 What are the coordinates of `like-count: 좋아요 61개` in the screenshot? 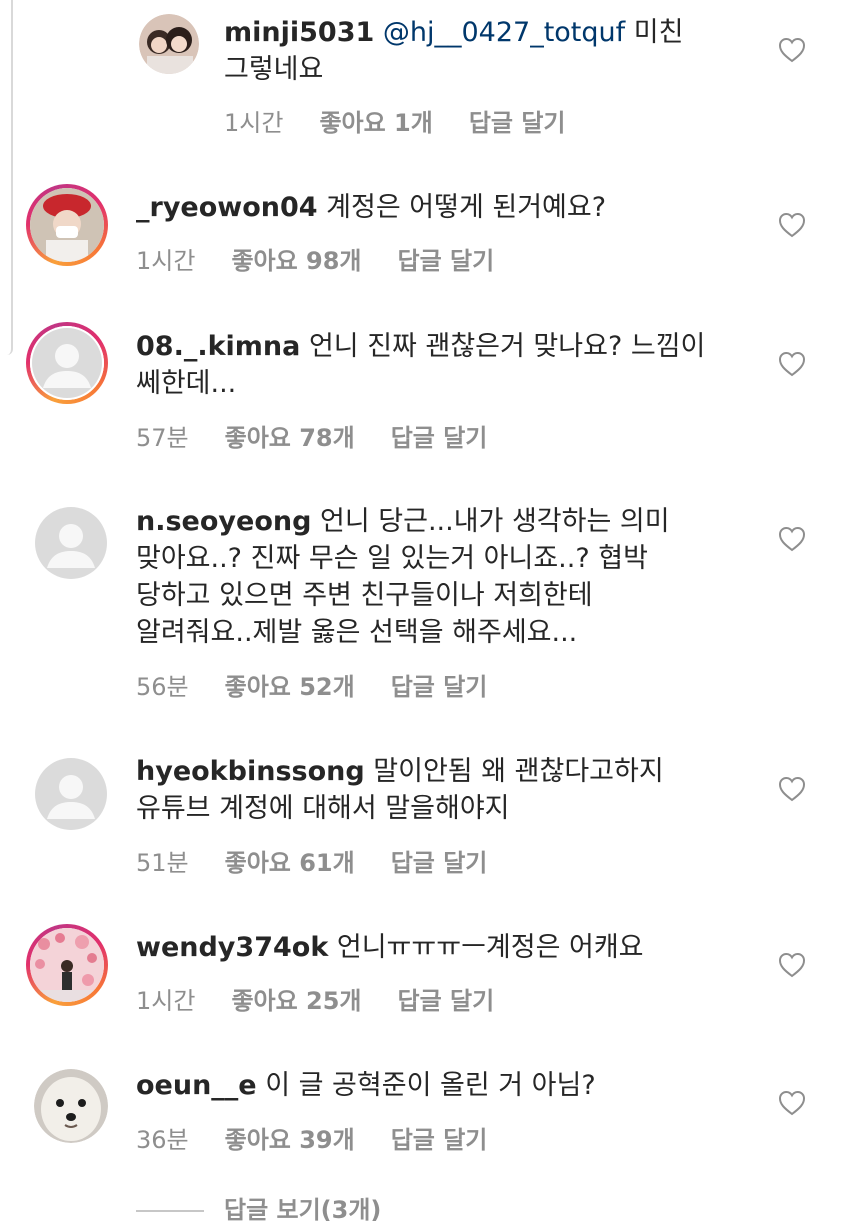 It's located at (290, 860).